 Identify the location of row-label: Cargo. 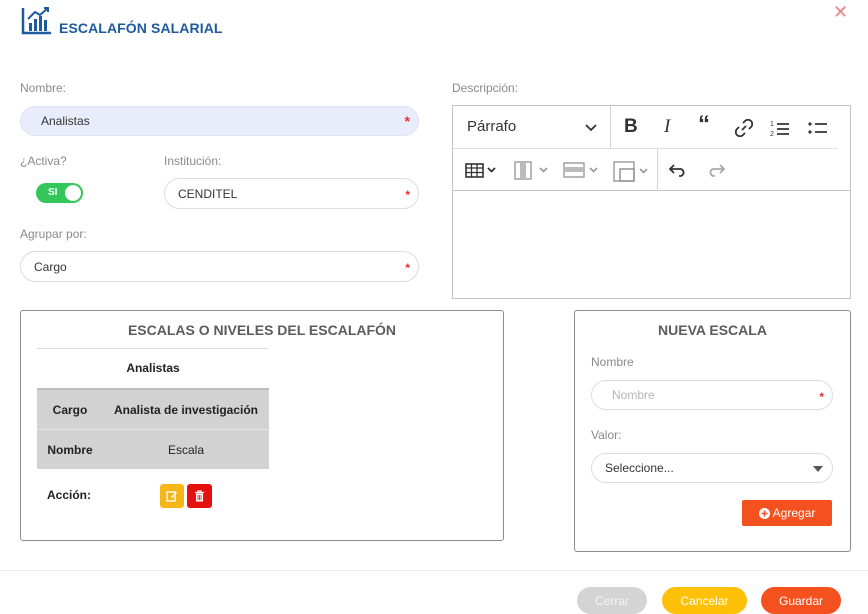
(70, 410).